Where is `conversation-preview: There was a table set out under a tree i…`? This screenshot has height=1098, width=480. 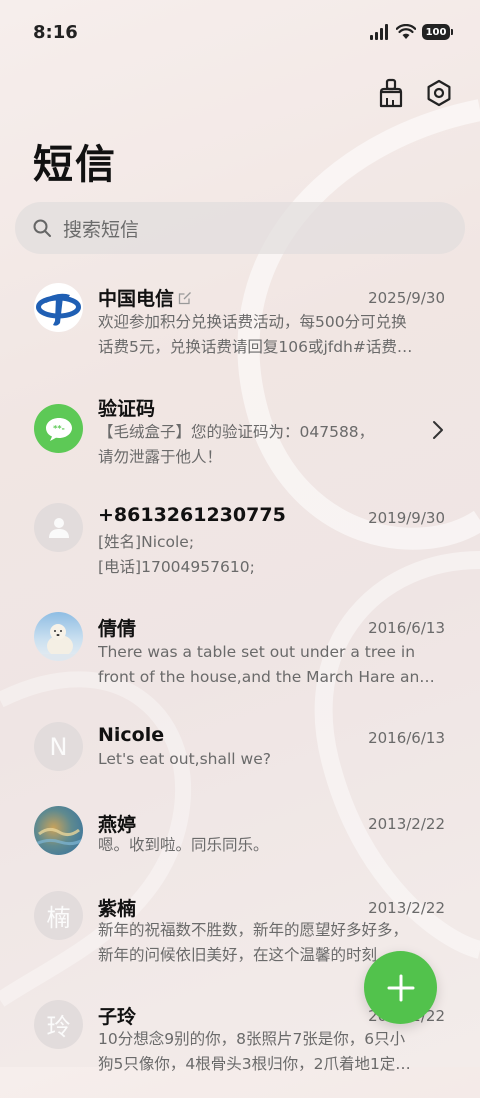
conversation-preview: There was a table set out under a tree i… is located at coordinates (266, 664).